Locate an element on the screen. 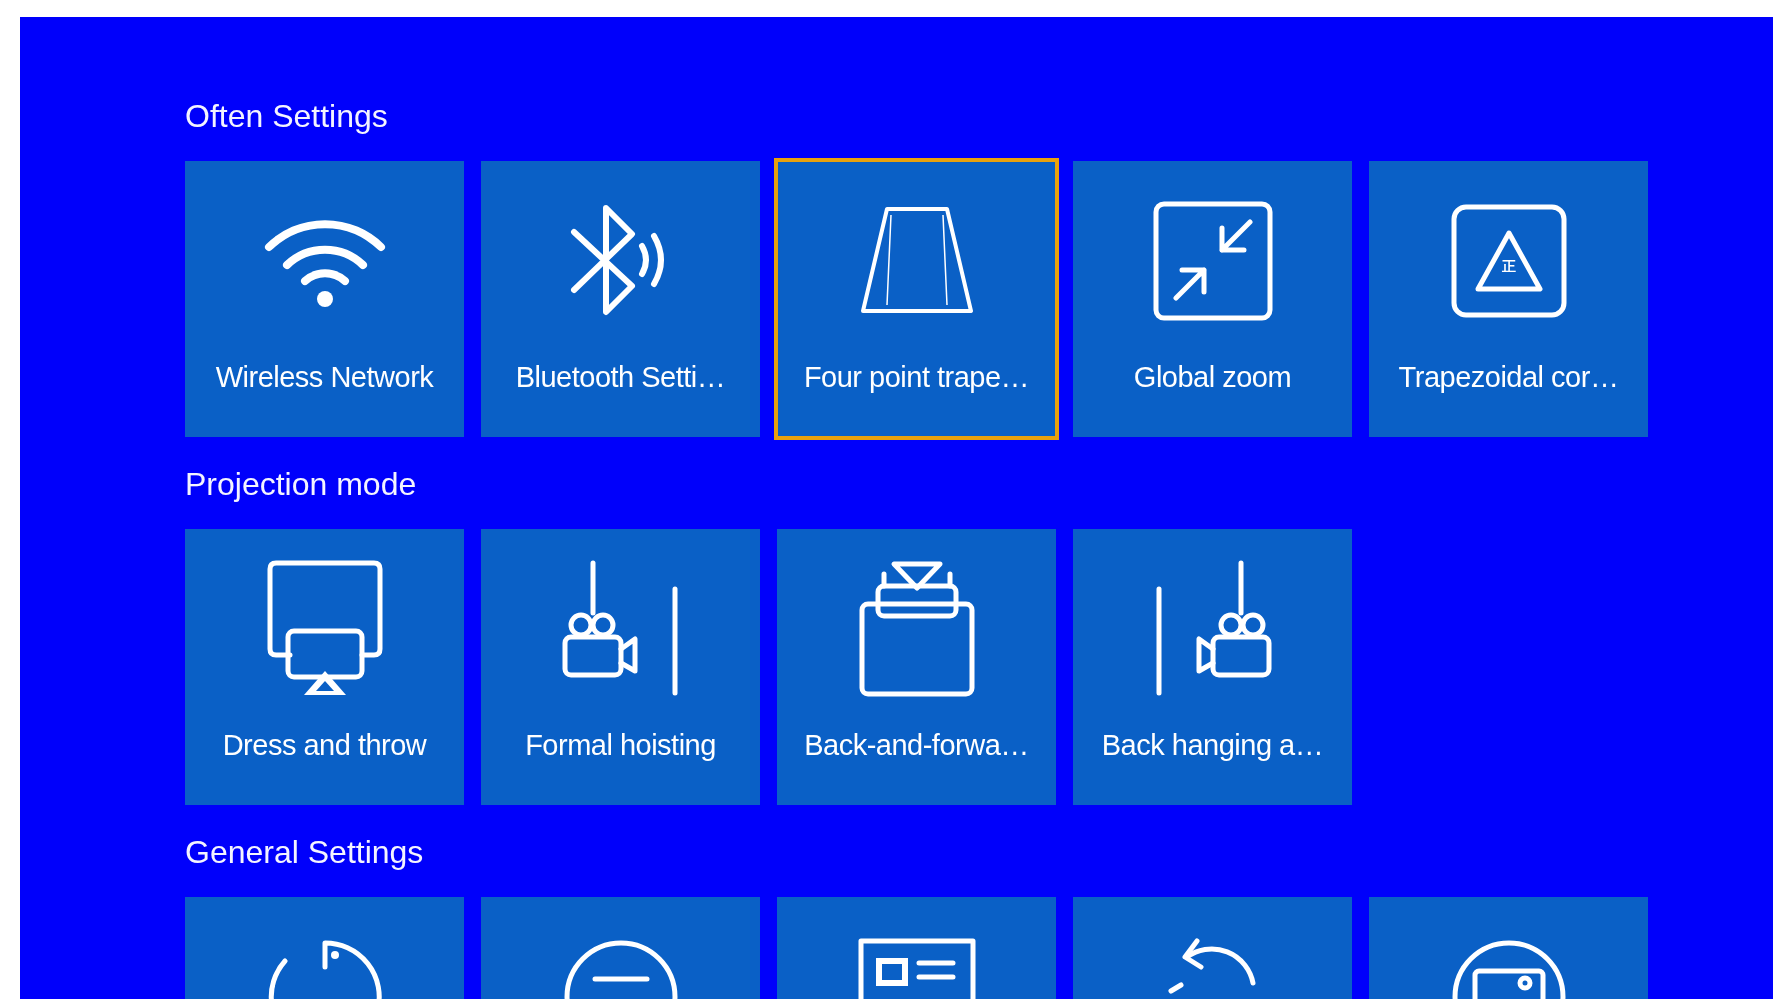 This screenshot has width=1773, height=999. shrink-arrows-icon is located at coordinates (1212, 261).